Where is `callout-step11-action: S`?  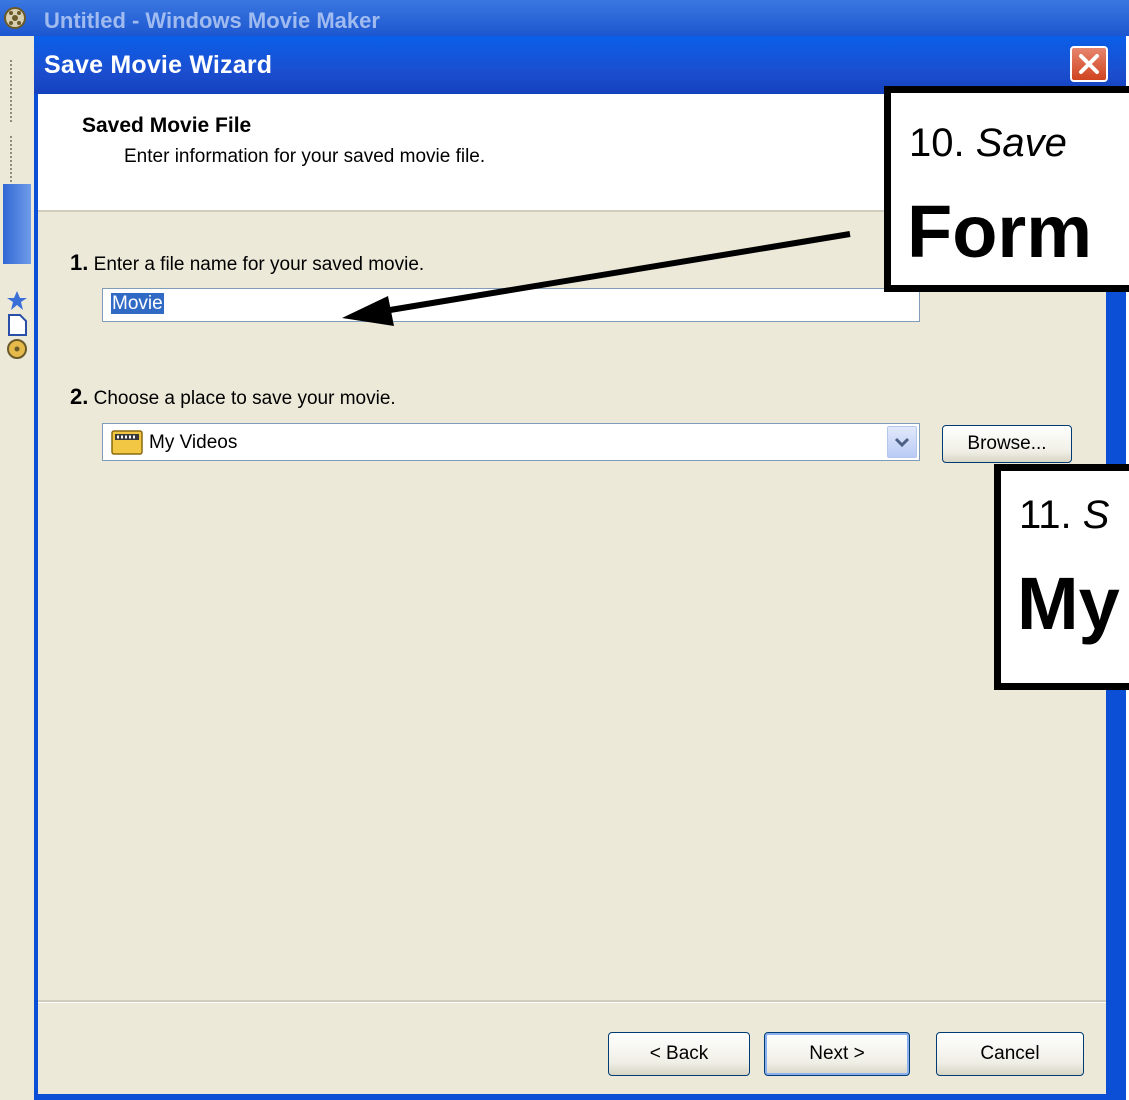 callout-step11-action: S is located at coordinates (1096, 515).